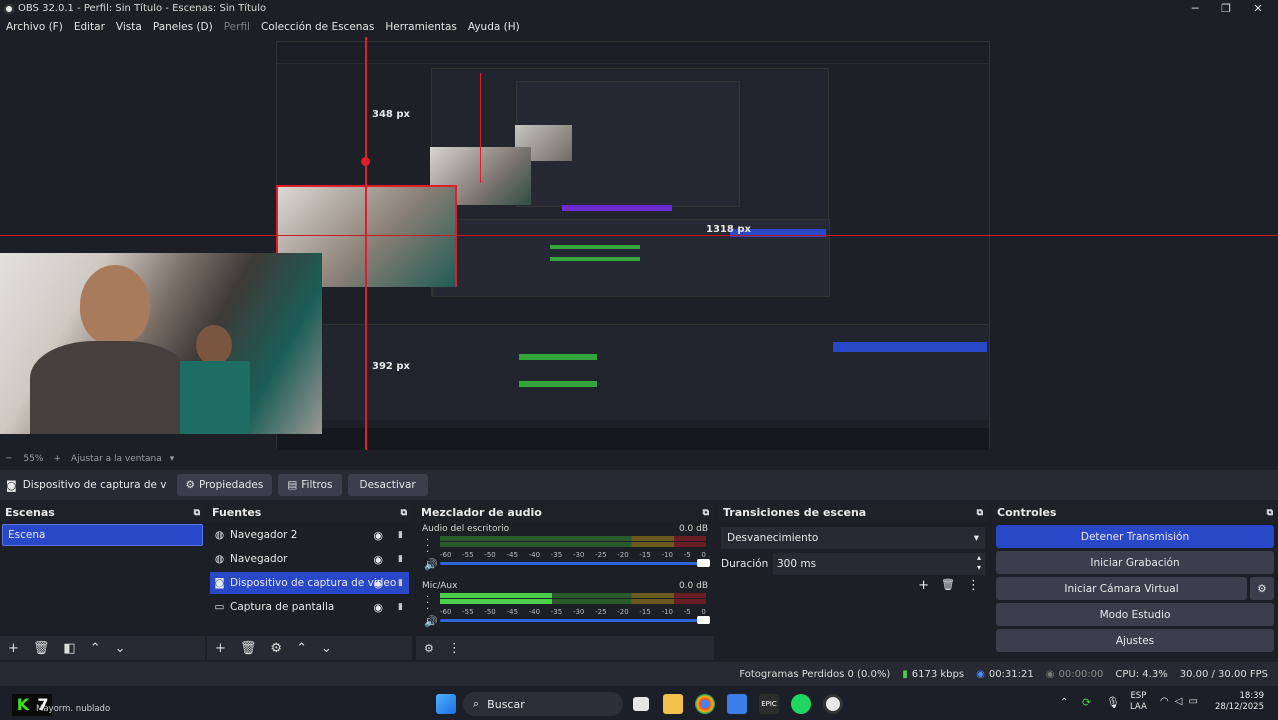 The image size is (1278, 720). Describe the element at coordinates (1113, 702) in the screenshot. I see `microphone-icon: 🎙` at that location.